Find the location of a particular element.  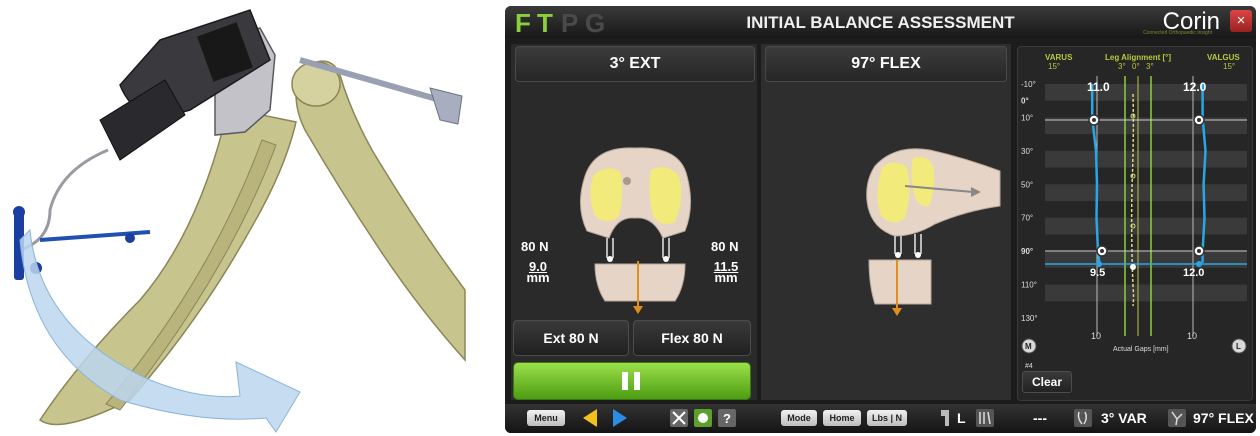

pause-bar-right is located at coordinates (637, 381).